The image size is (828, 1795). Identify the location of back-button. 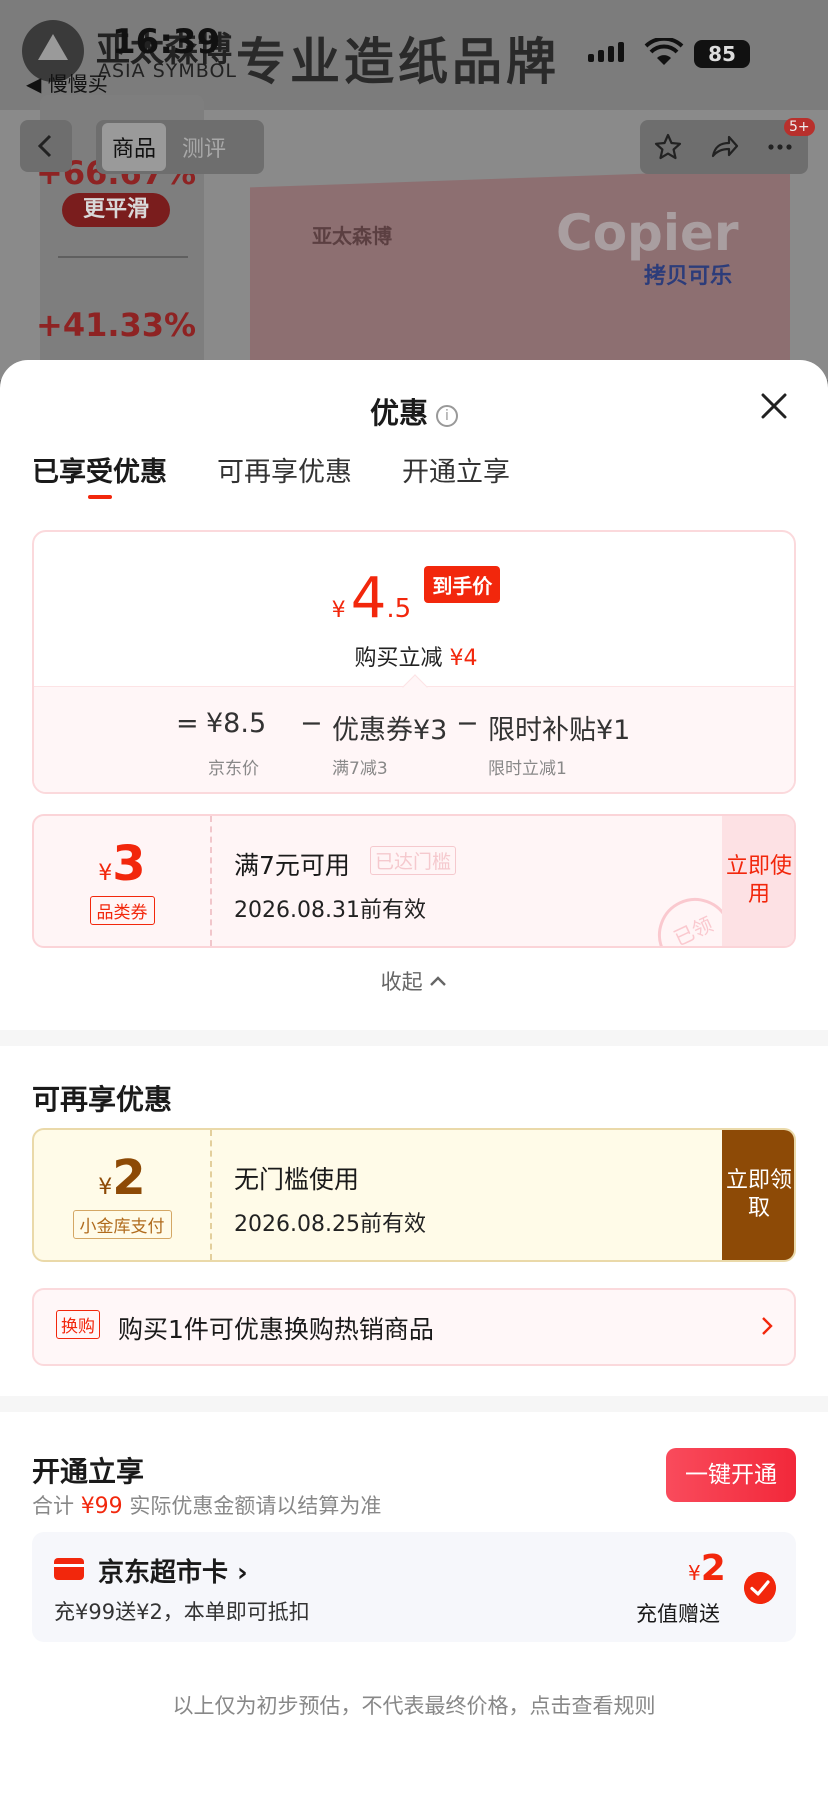
(46, 146).